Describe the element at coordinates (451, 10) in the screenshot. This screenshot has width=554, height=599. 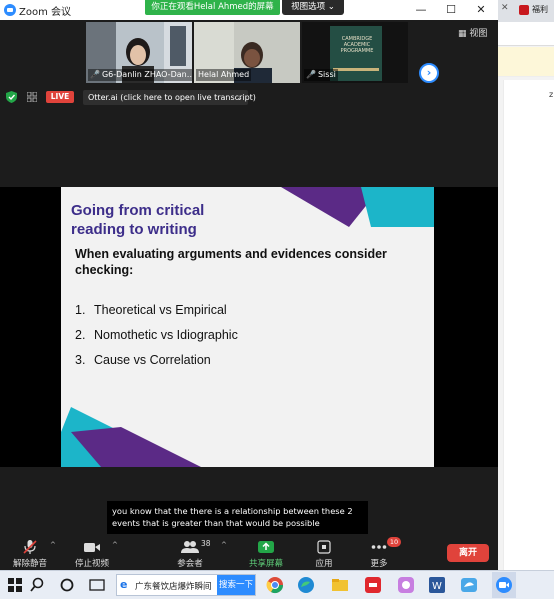
I see `maximize-button: ☐` at that location.